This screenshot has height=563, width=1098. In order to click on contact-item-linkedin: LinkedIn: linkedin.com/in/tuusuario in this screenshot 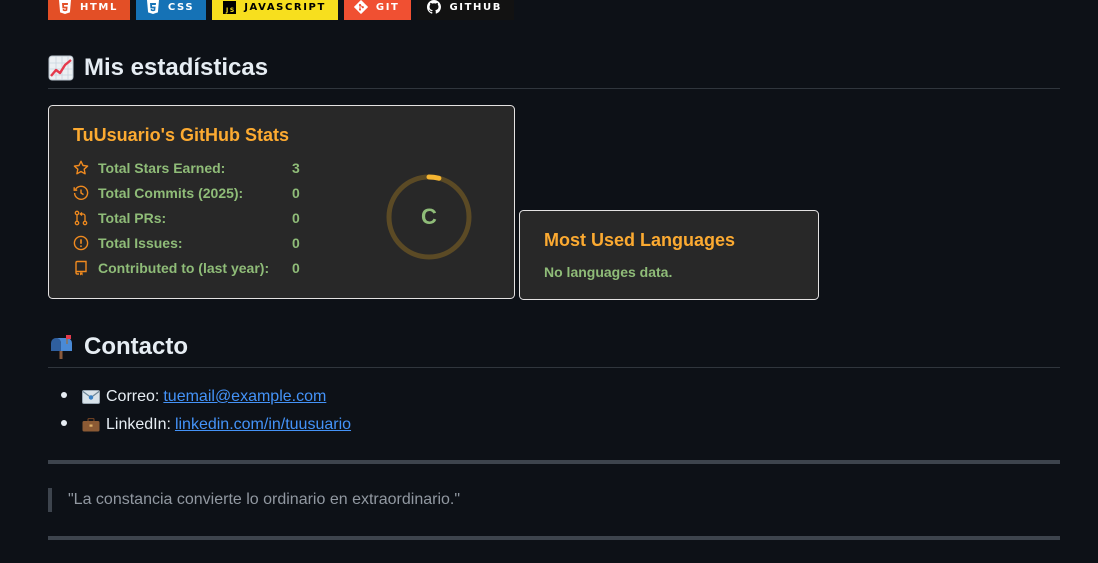, I will do `click(205, 425)`.